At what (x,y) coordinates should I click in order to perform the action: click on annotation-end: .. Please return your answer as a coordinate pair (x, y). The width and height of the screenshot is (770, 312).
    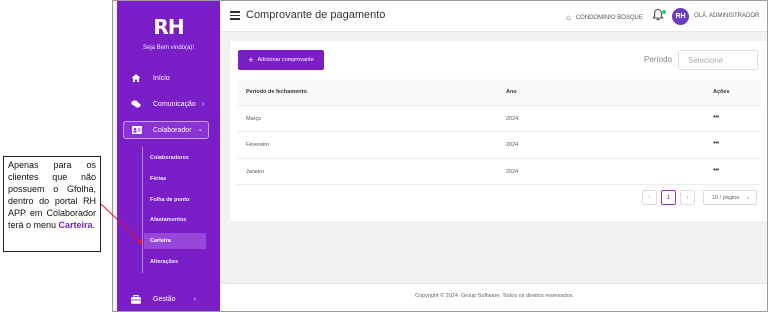
    Looking at the image, I should click on (94, 225).